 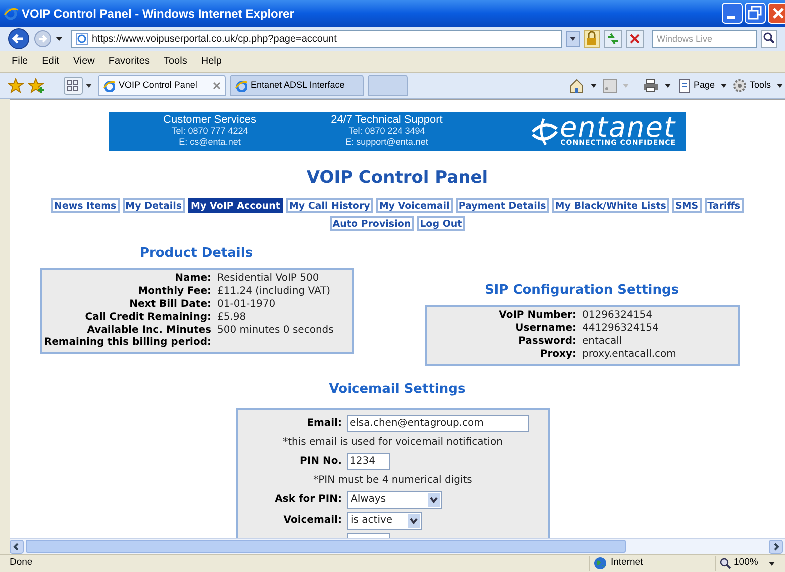 What do you see at coordinates (79, 85) in the screenshot?
I see `quick-tabs-icon` at bounding box center [79, 85].